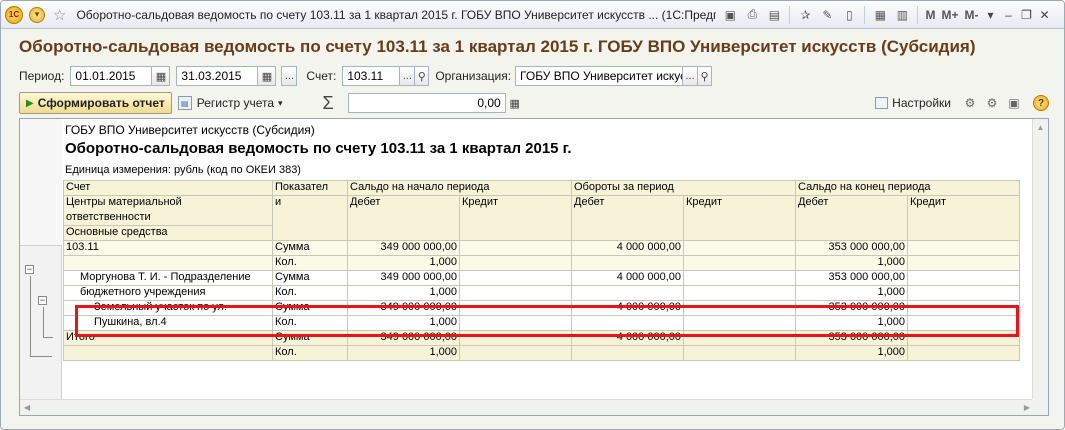 The width and height of the screenshot is (1065, 430). I want to click on cell-turnover-debit: 4 000 000,00, so click(627, 278).